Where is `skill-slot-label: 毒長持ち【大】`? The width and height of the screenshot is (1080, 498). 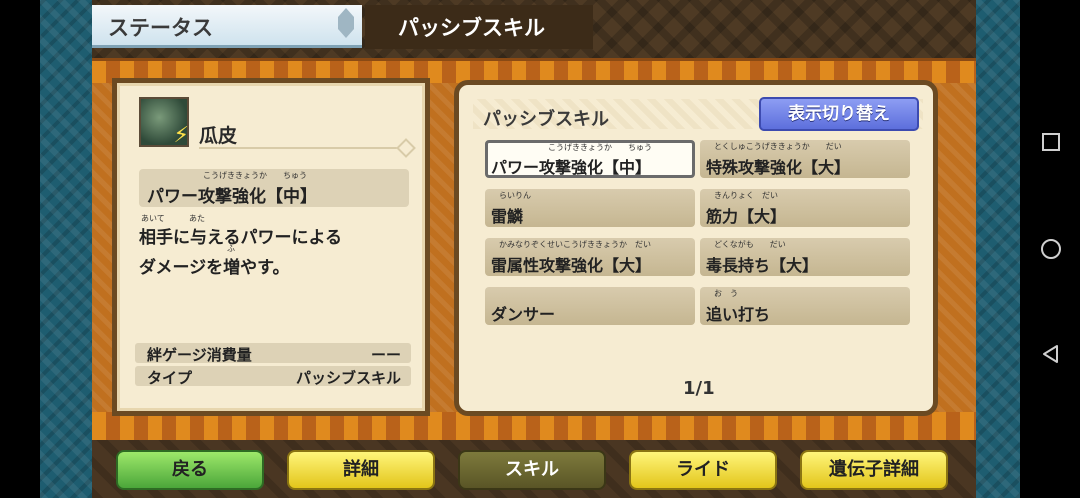
skill-slot-label: 毒長持ち【大】 is located at coordinates (762, 265).